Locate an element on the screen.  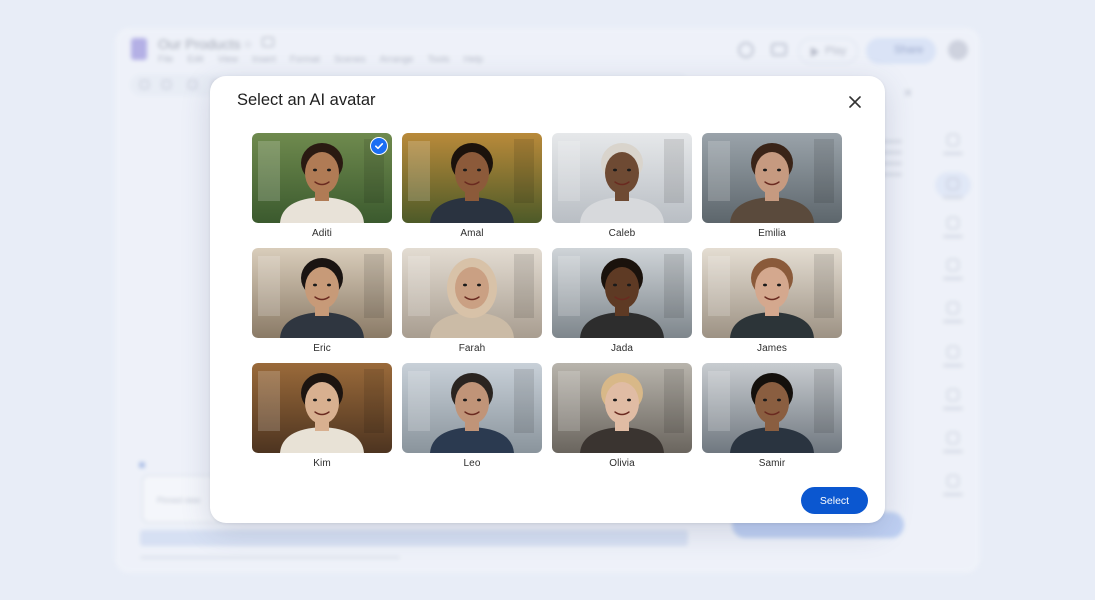
menu-arrange: Arrange is located at coordinates (396, 59).